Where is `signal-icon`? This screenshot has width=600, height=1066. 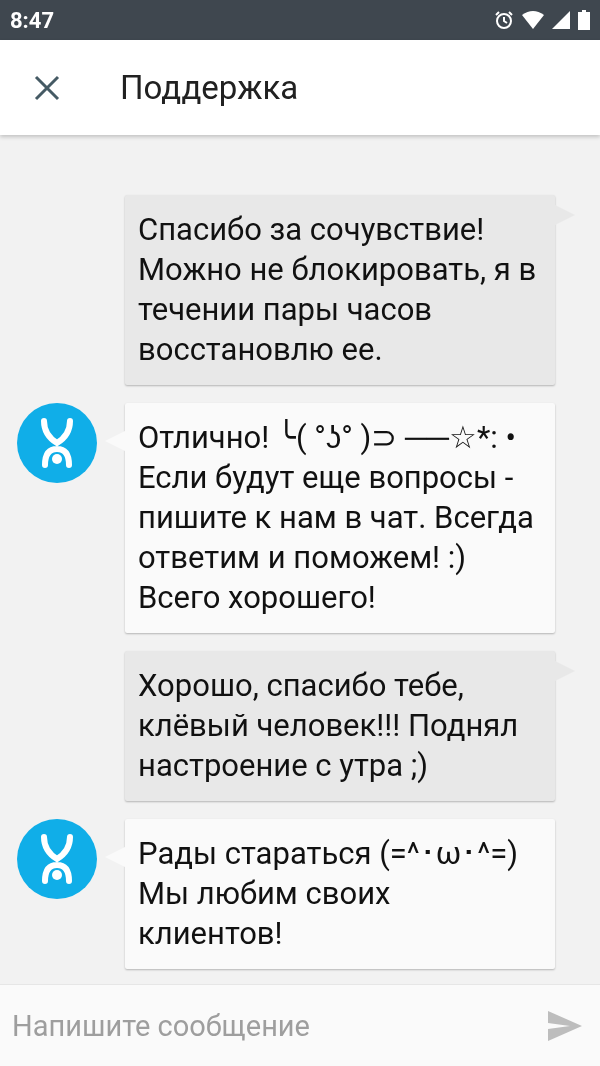
signal-icon is located at coordinates (561, 20).